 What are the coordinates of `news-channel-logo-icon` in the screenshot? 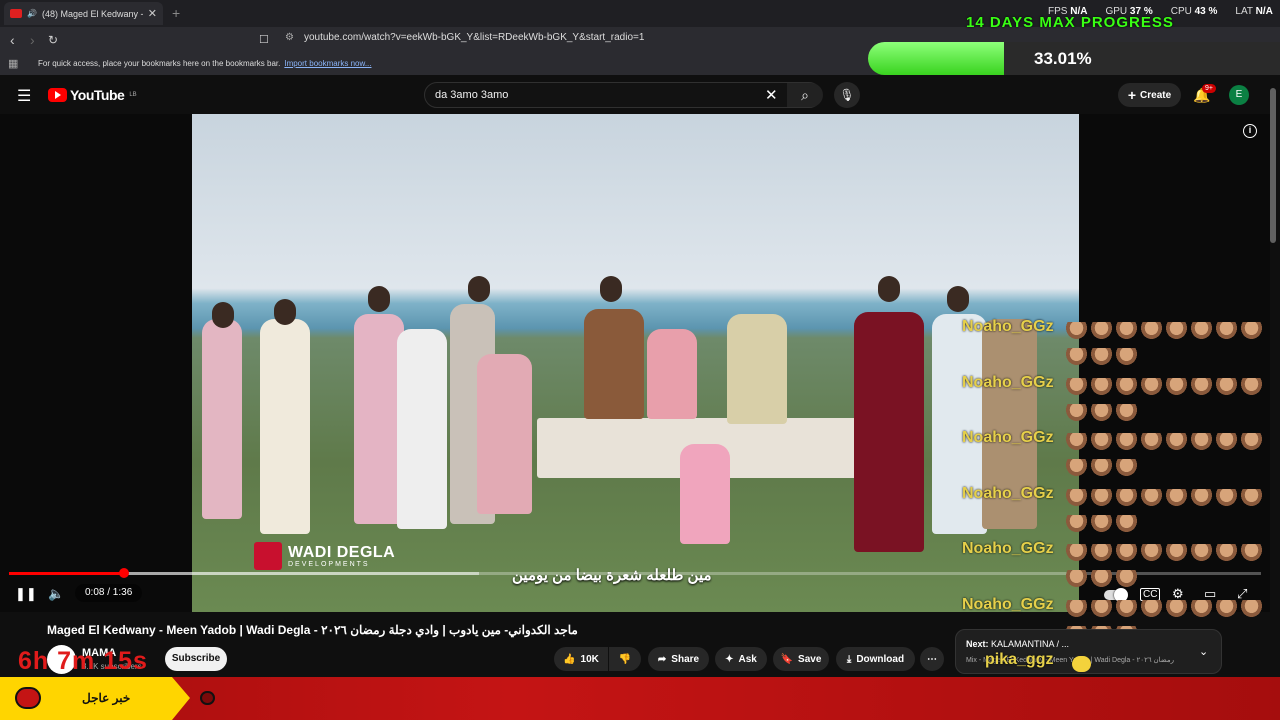 It's located at (28, 698).